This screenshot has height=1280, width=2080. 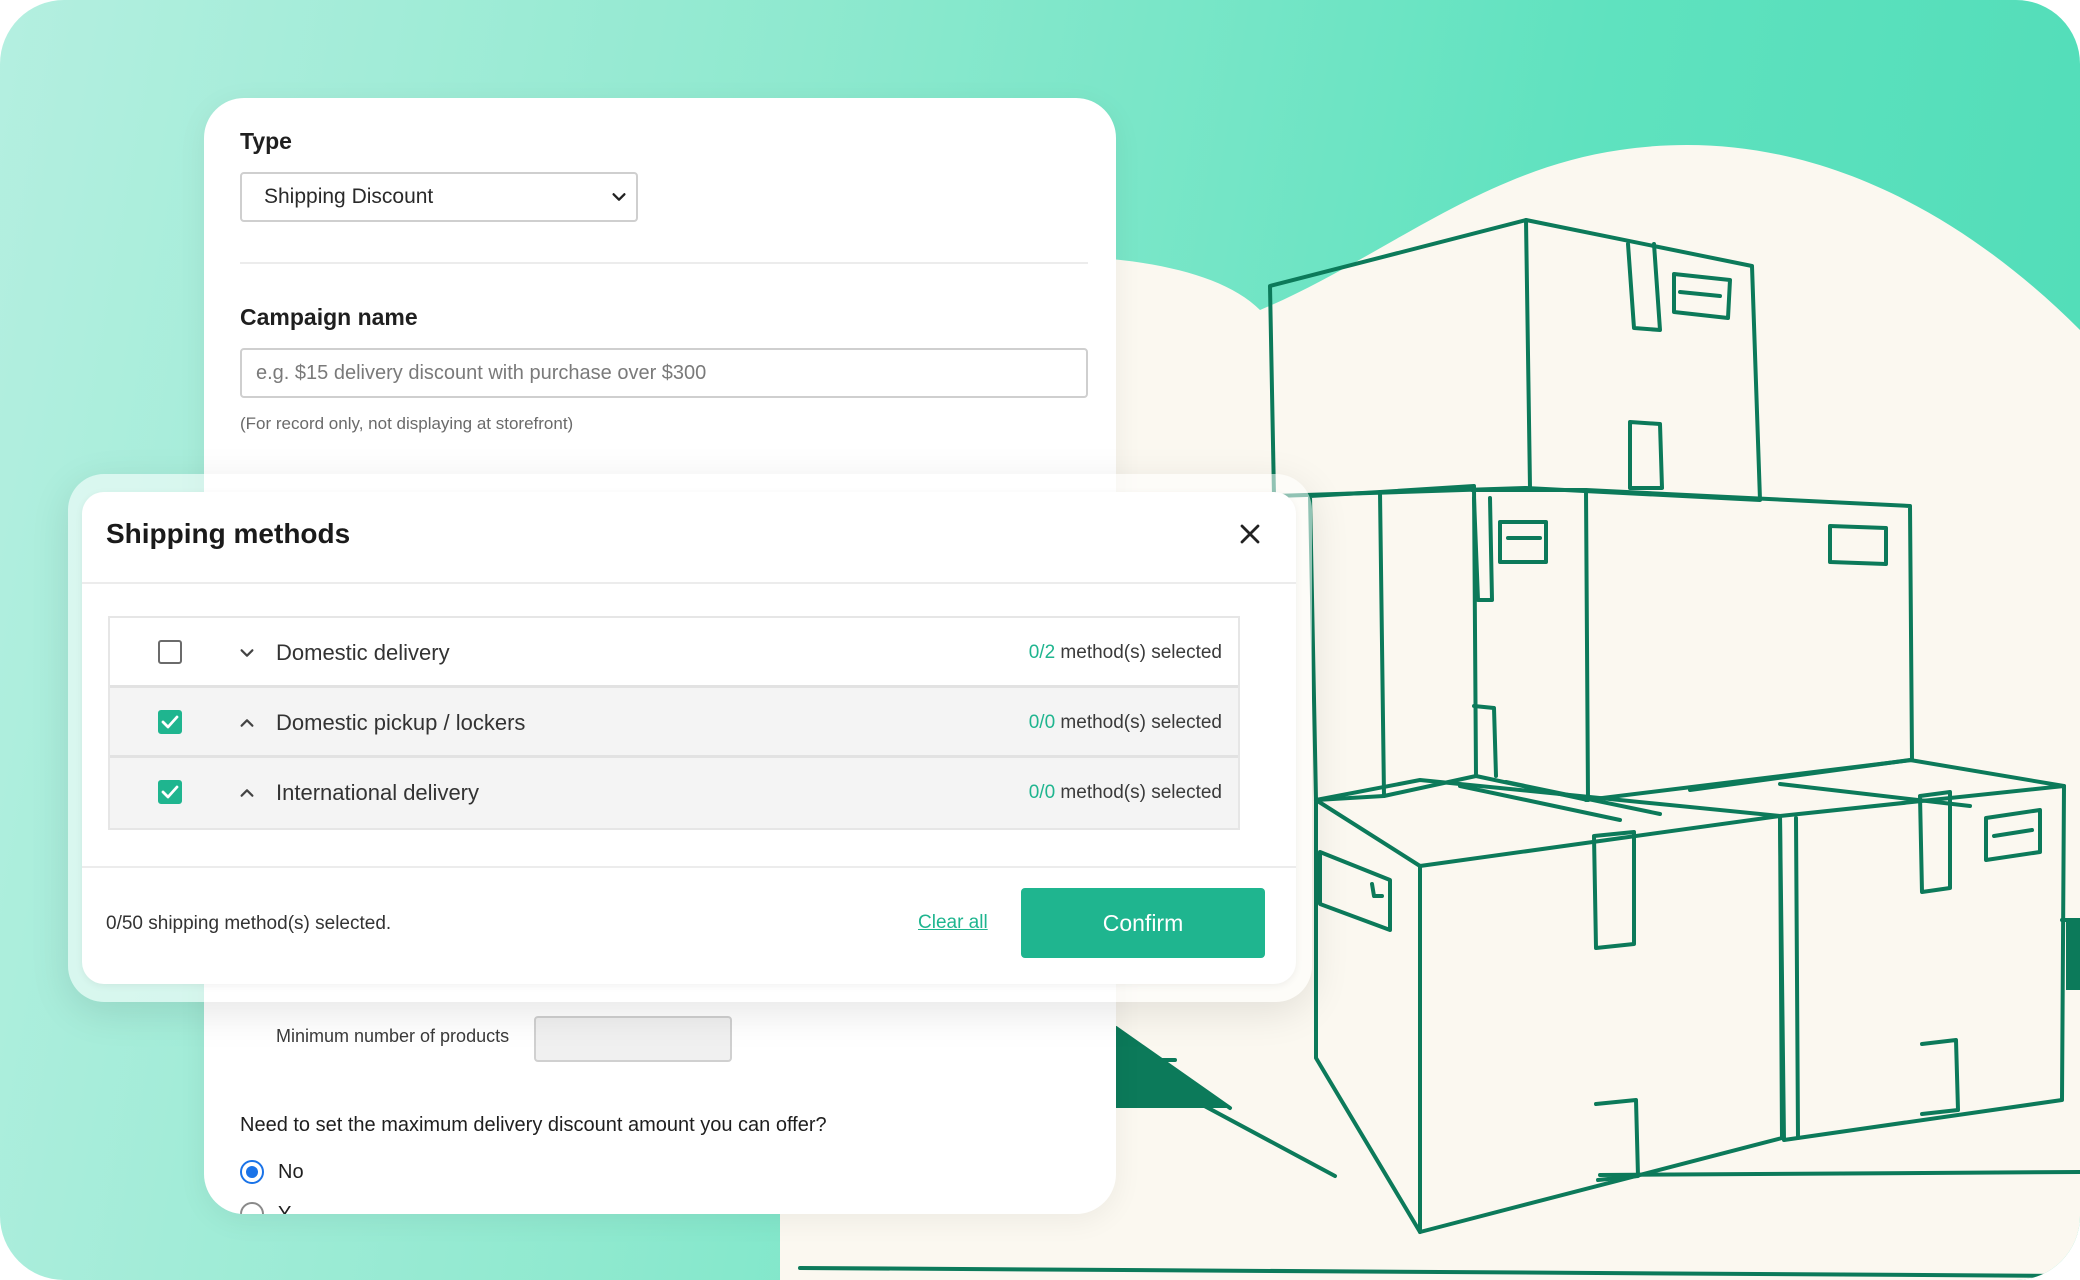 What do you see at coordinates (349, 196) in the screenshot?
I see `type-select-value: Shipping Discount` at bounding box center [349, 196].